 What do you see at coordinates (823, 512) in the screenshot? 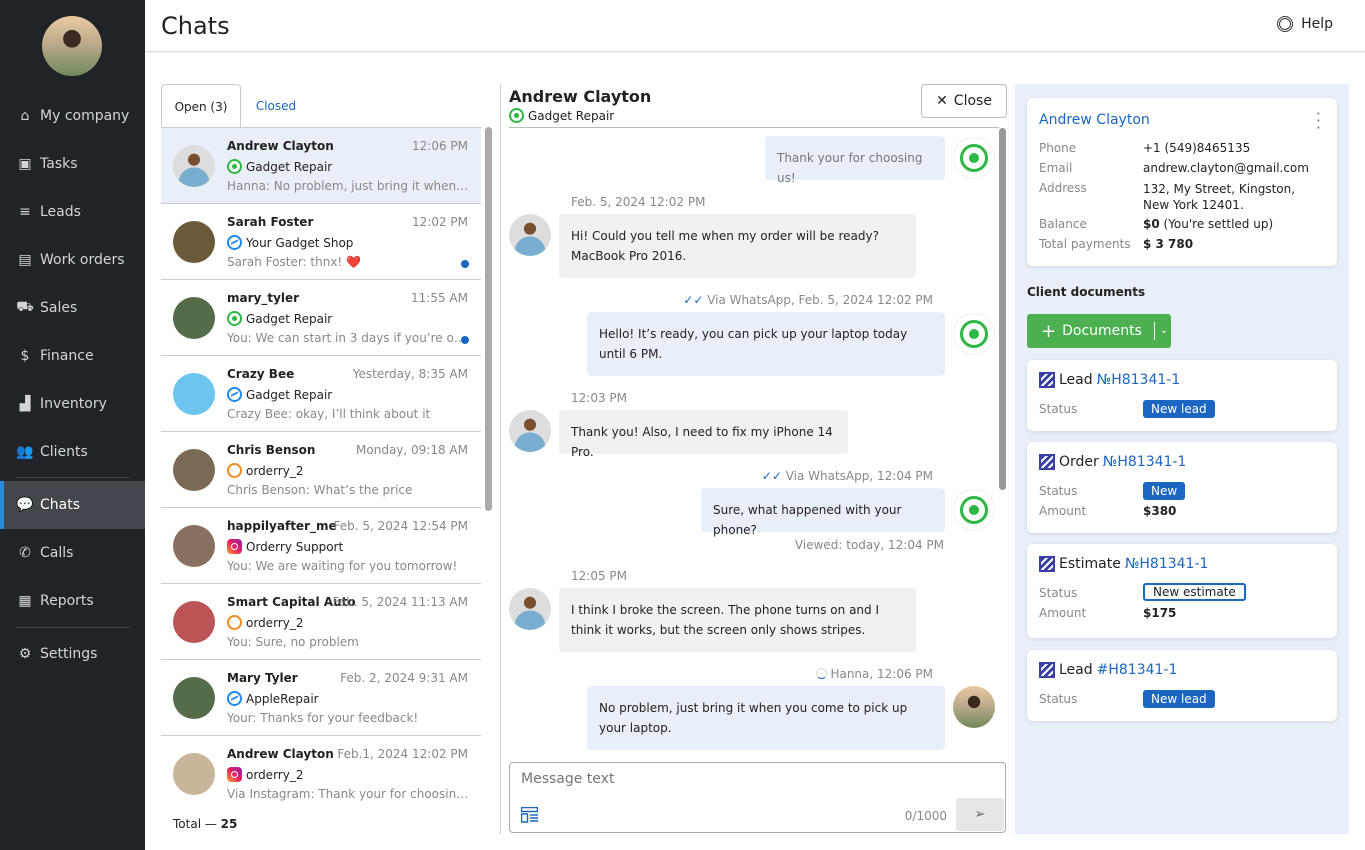
I see `message-bubble: Sure, what happened with your phone?` at bounding box center [823, 512].